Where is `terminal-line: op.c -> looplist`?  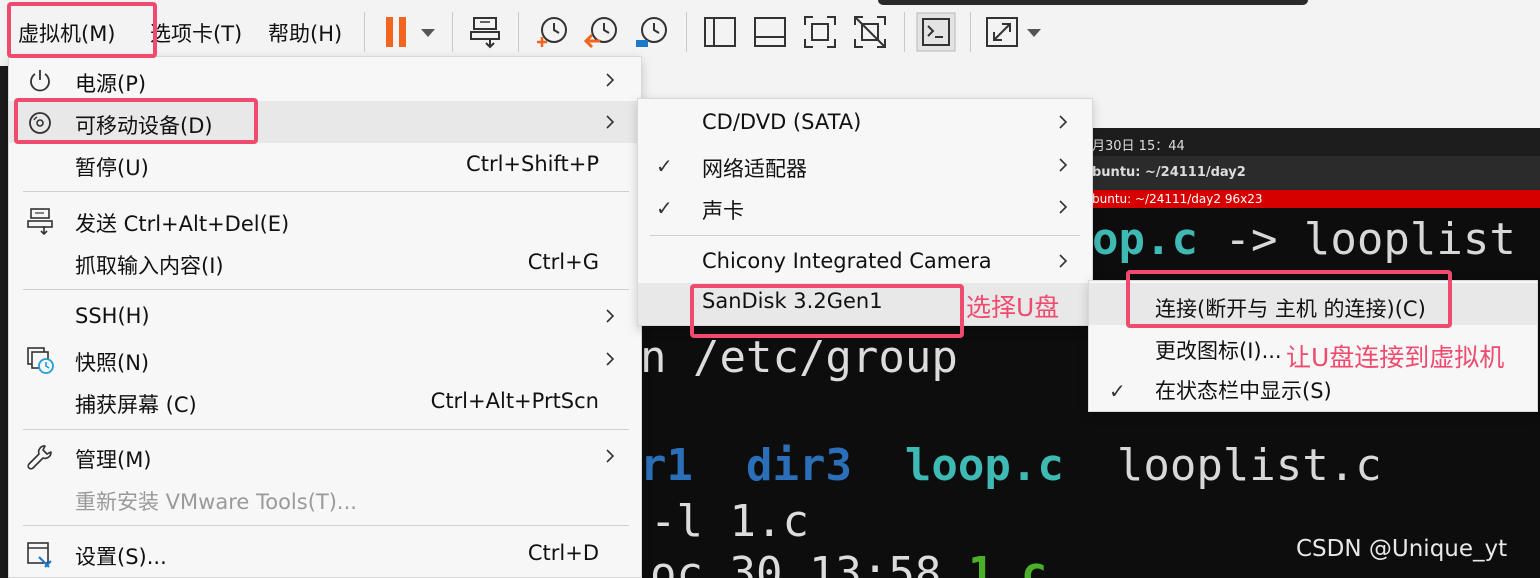 terminal-line: op.c -> looplist is located at coordinates (1304, 239).